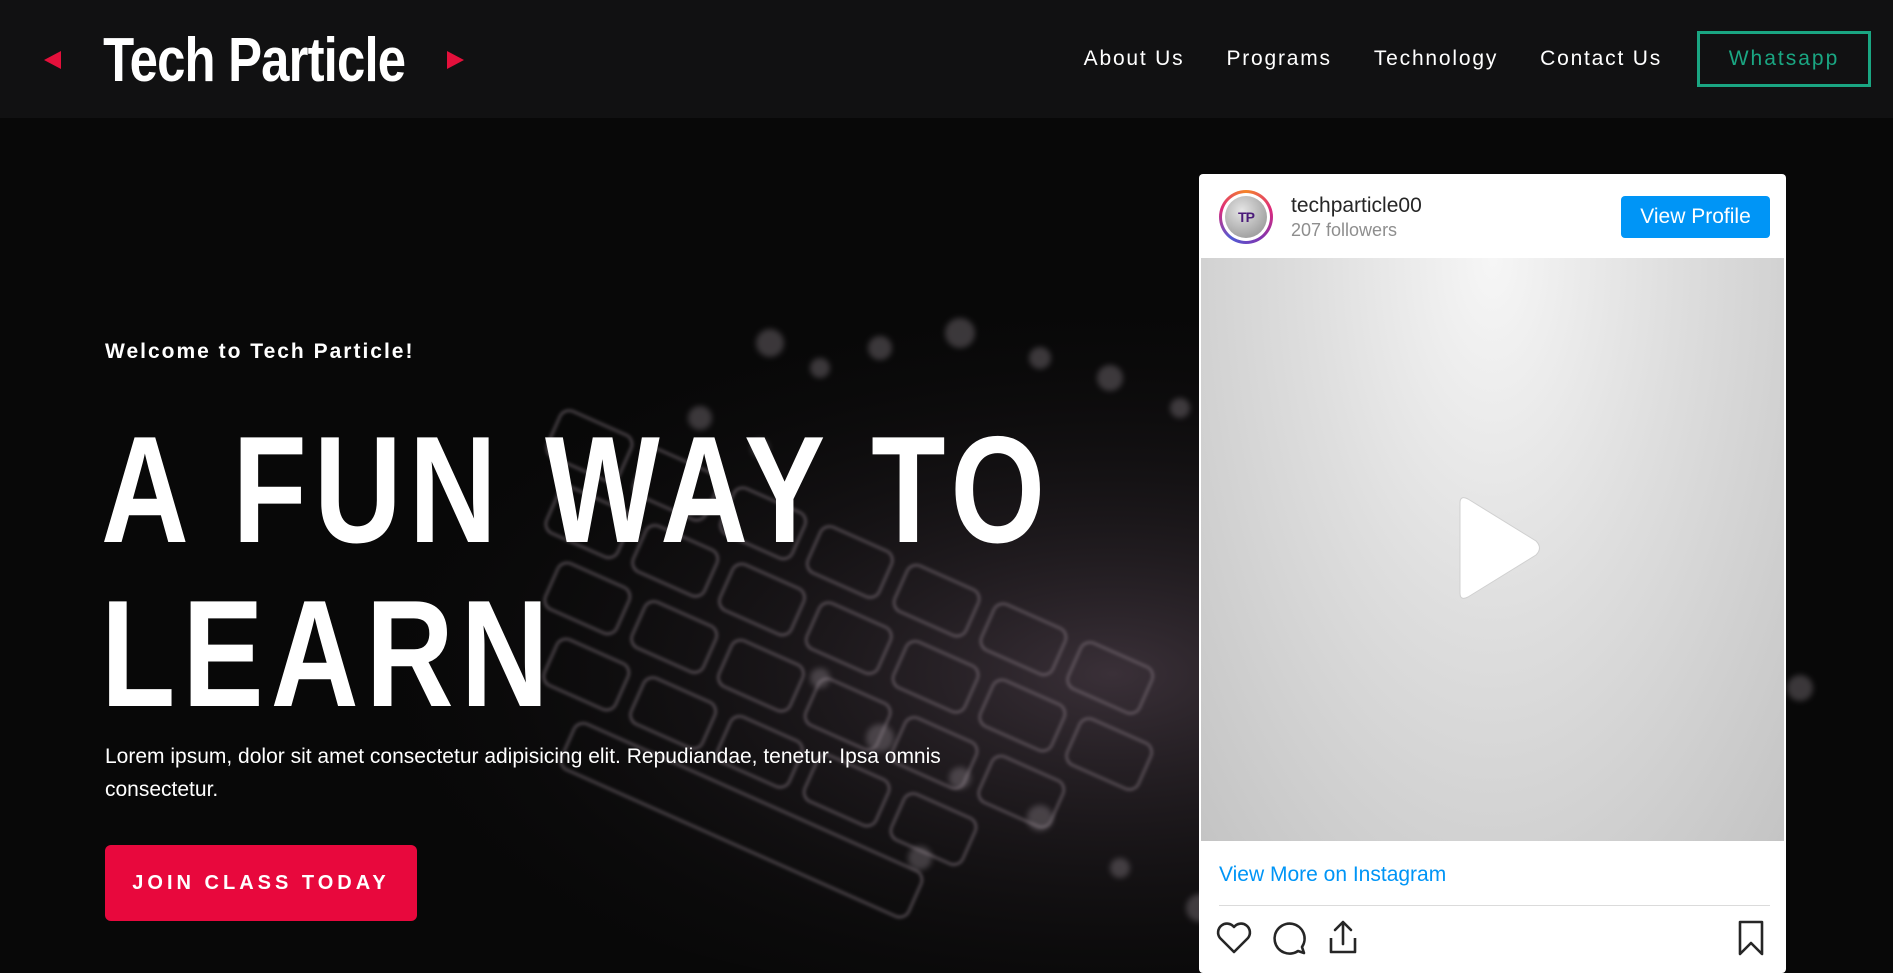  I want to click on instagram-username: techparticle00, so click(1356, 206).